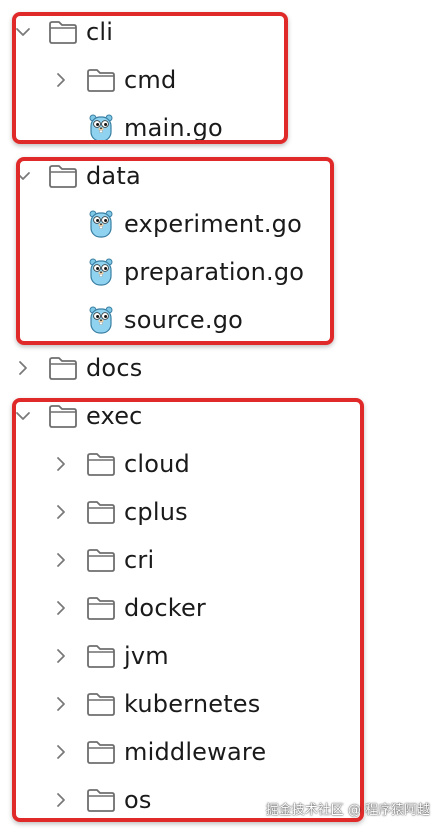  Describe the element at coordinates (221, 176) in the screenshot. I see `tree-folder-data: data` at that location.